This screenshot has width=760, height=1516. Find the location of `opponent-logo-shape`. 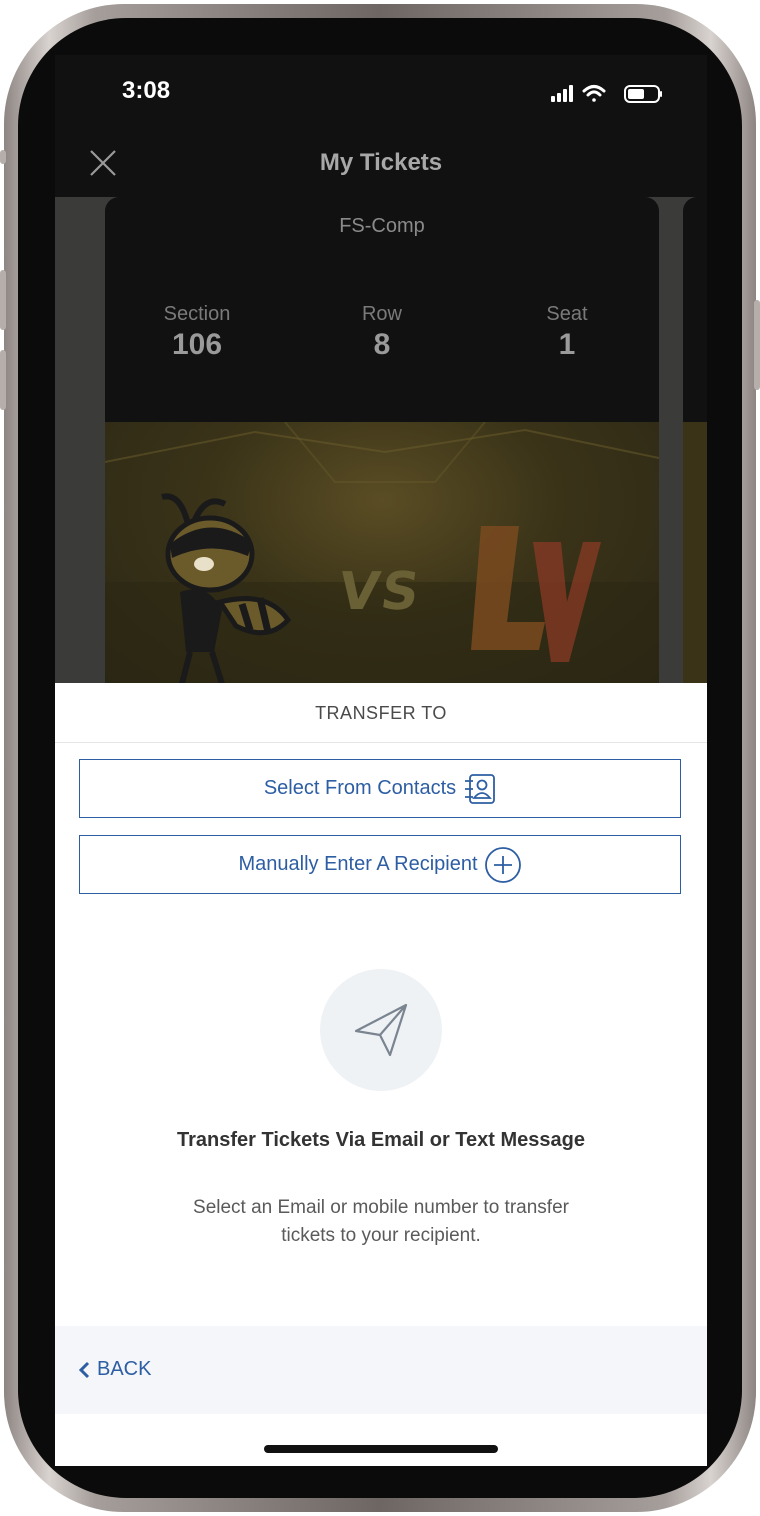

opponent-logo-shape is located at coordinates (536, 594).